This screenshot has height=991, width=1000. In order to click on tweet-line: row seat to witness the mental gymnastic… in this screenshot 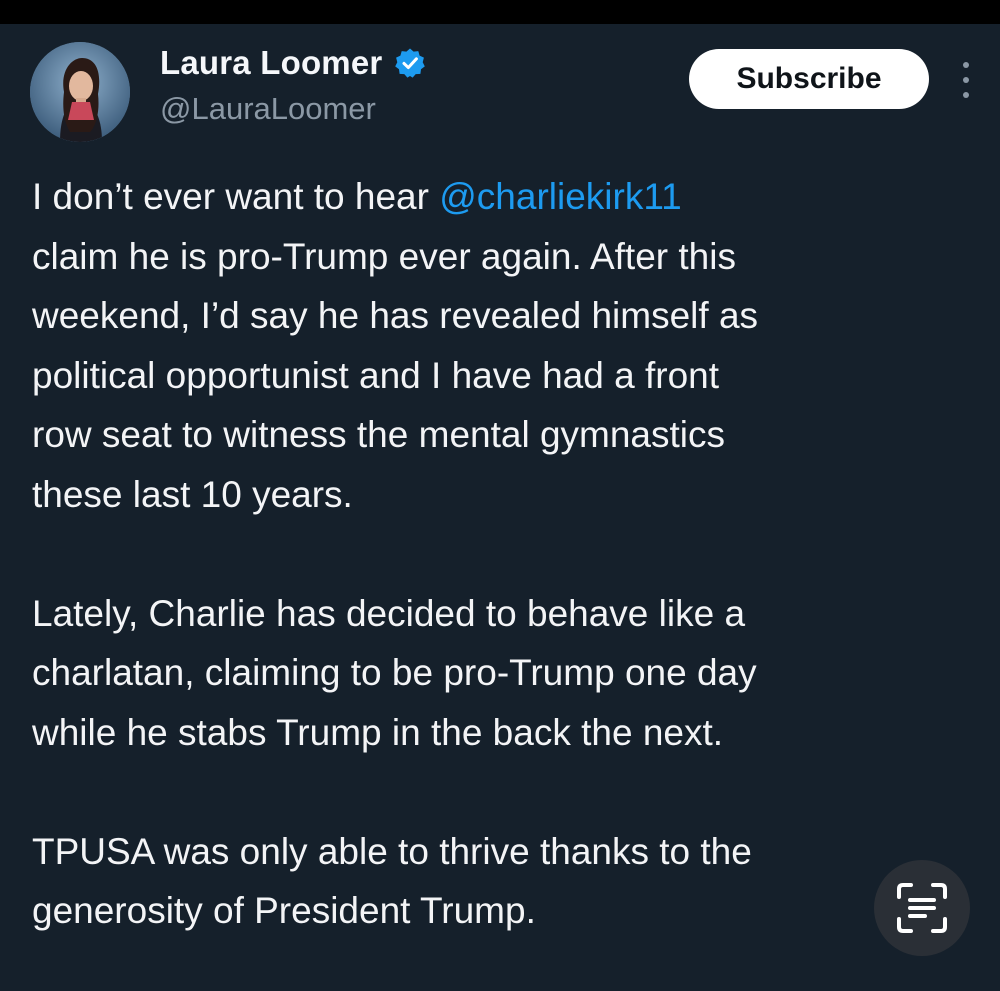, I will do `click(379, 434)`.